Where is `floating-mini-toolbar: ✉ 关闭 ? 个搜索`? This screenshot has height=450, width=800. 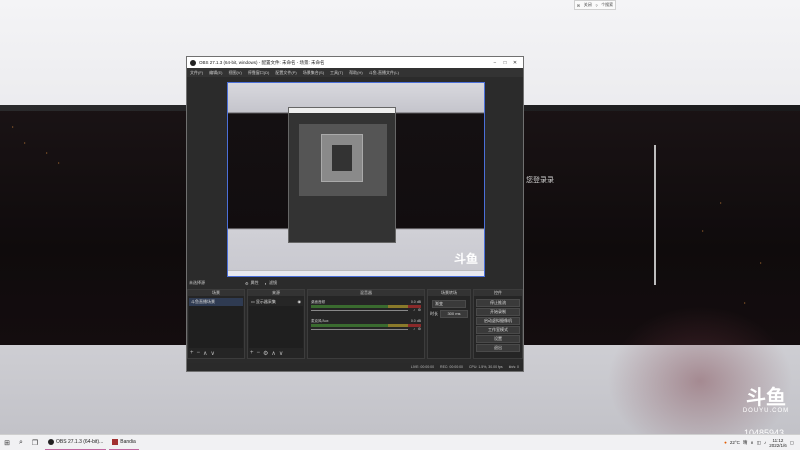 floating-mini-toolbar: ✉ 关闭 ? 个搜索 is located at coordinates (595, 5).